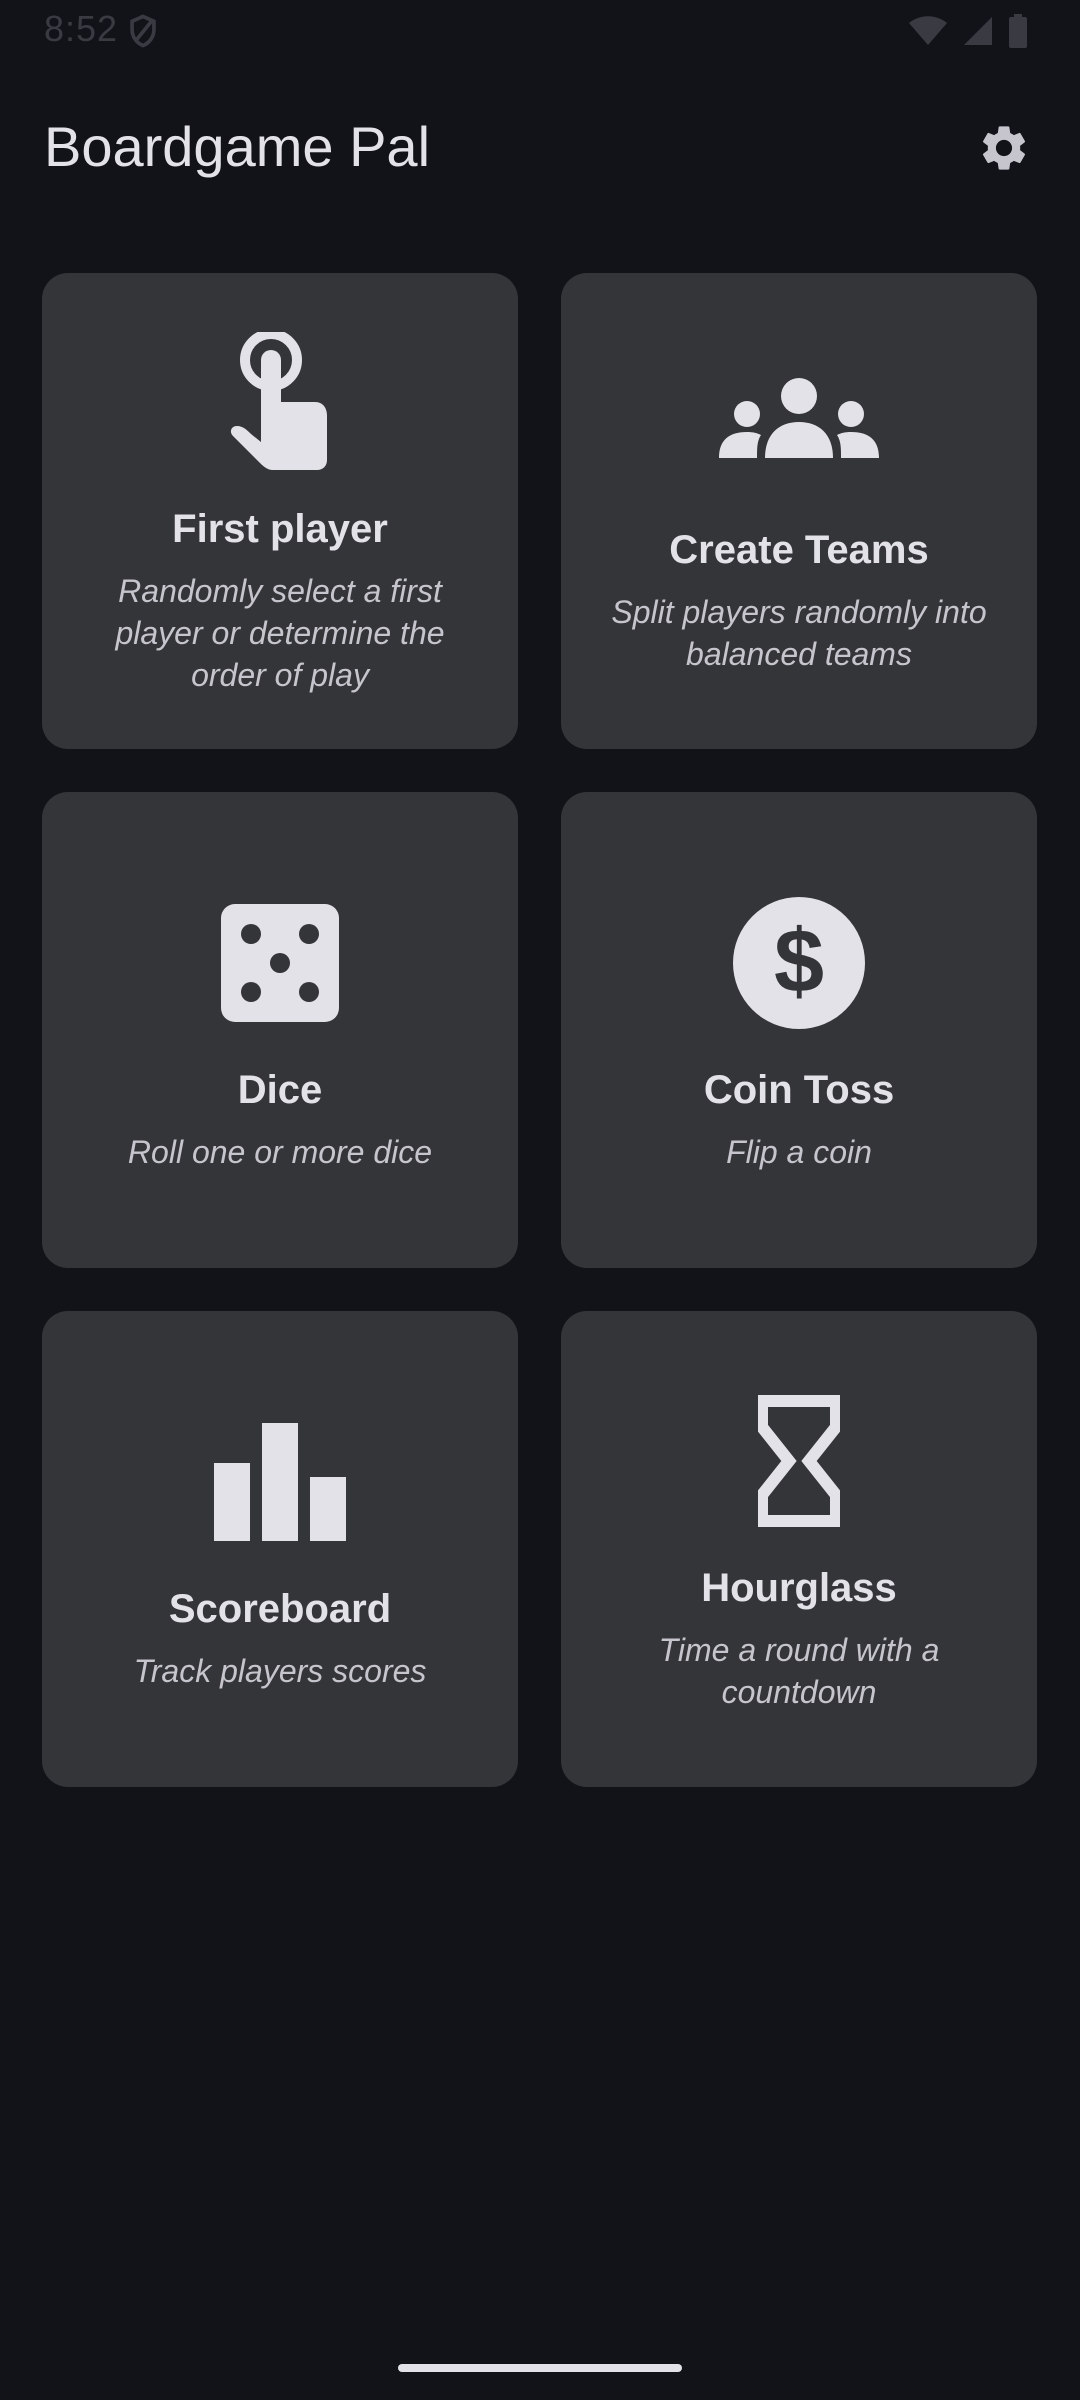  Describe the element at coordinates (81, 28) in the screenshot. I see `status-time: 8:52` at that location.